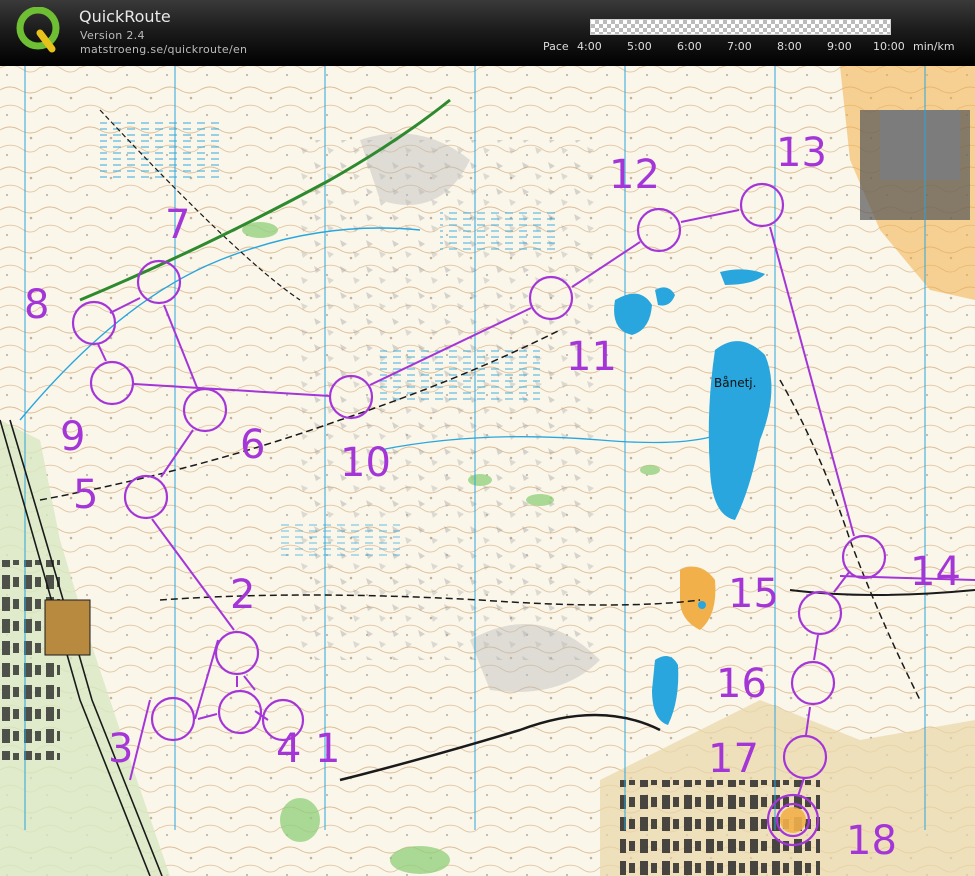 The image size is (975, 876). Describe the element at coordinates (591, 357) in the screenshot. I see `control-number-11: 11` at that location.